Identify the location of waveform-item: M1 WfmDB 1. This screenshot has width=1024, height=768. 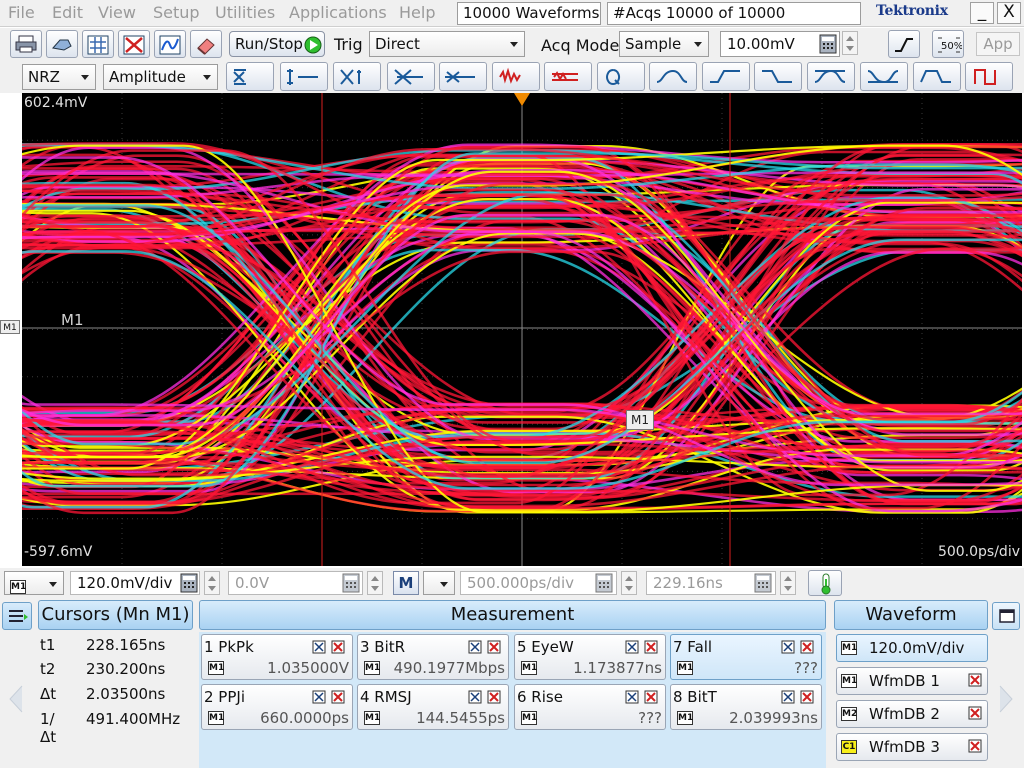
(912, 681).